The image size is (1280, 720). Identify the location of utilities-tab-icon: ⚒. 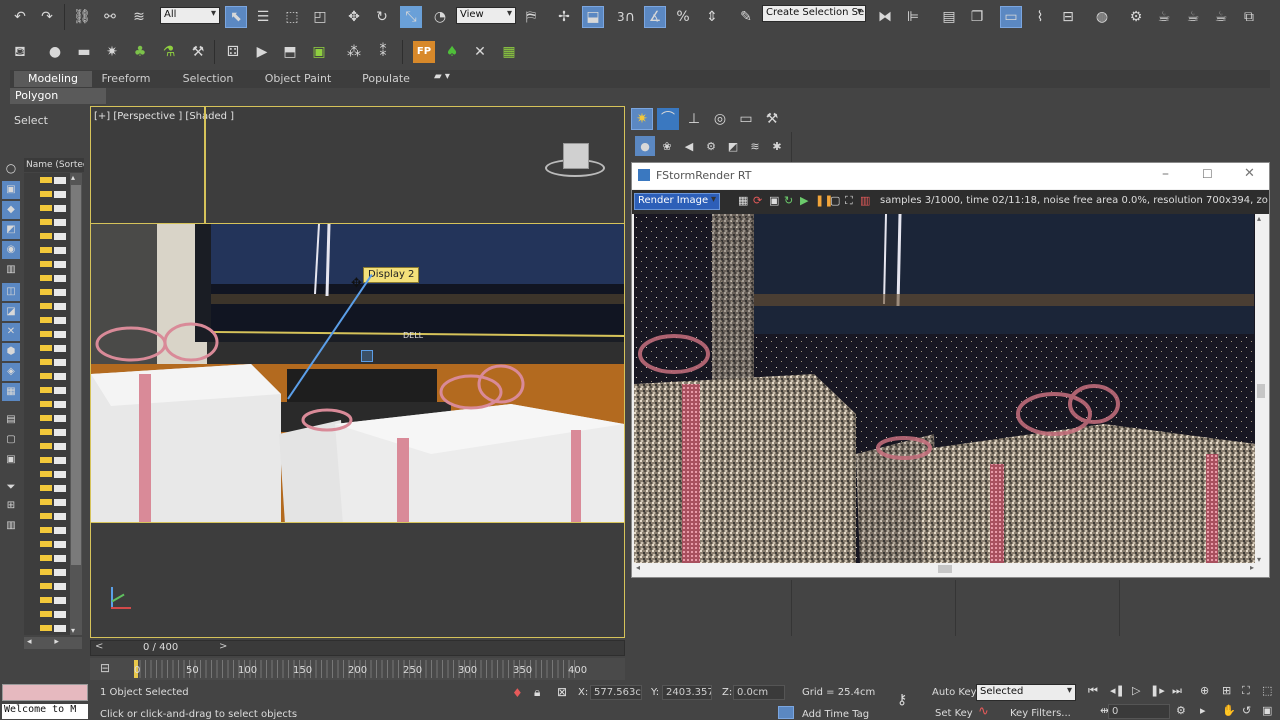
(772, 119).